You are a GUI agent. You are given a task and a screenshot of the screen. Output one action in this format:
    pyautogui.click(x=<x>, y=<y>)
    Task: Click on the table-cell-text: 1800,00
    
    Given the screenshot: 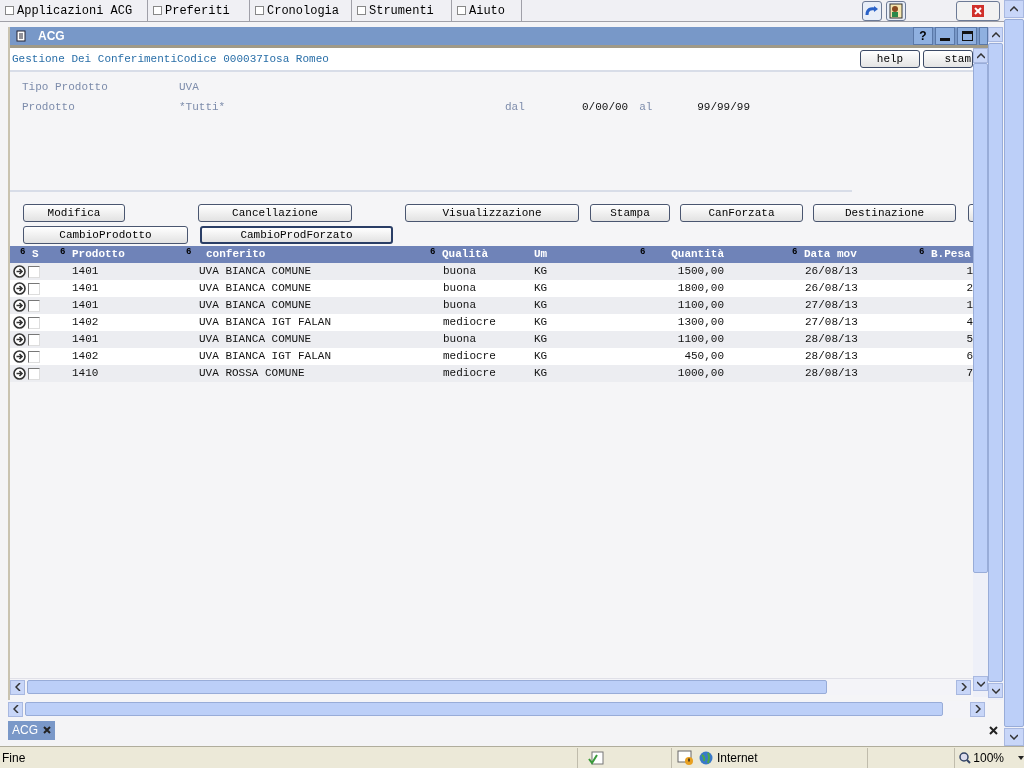 What is the action you would take?
    pyautogui.click(x=700, y=289)
    